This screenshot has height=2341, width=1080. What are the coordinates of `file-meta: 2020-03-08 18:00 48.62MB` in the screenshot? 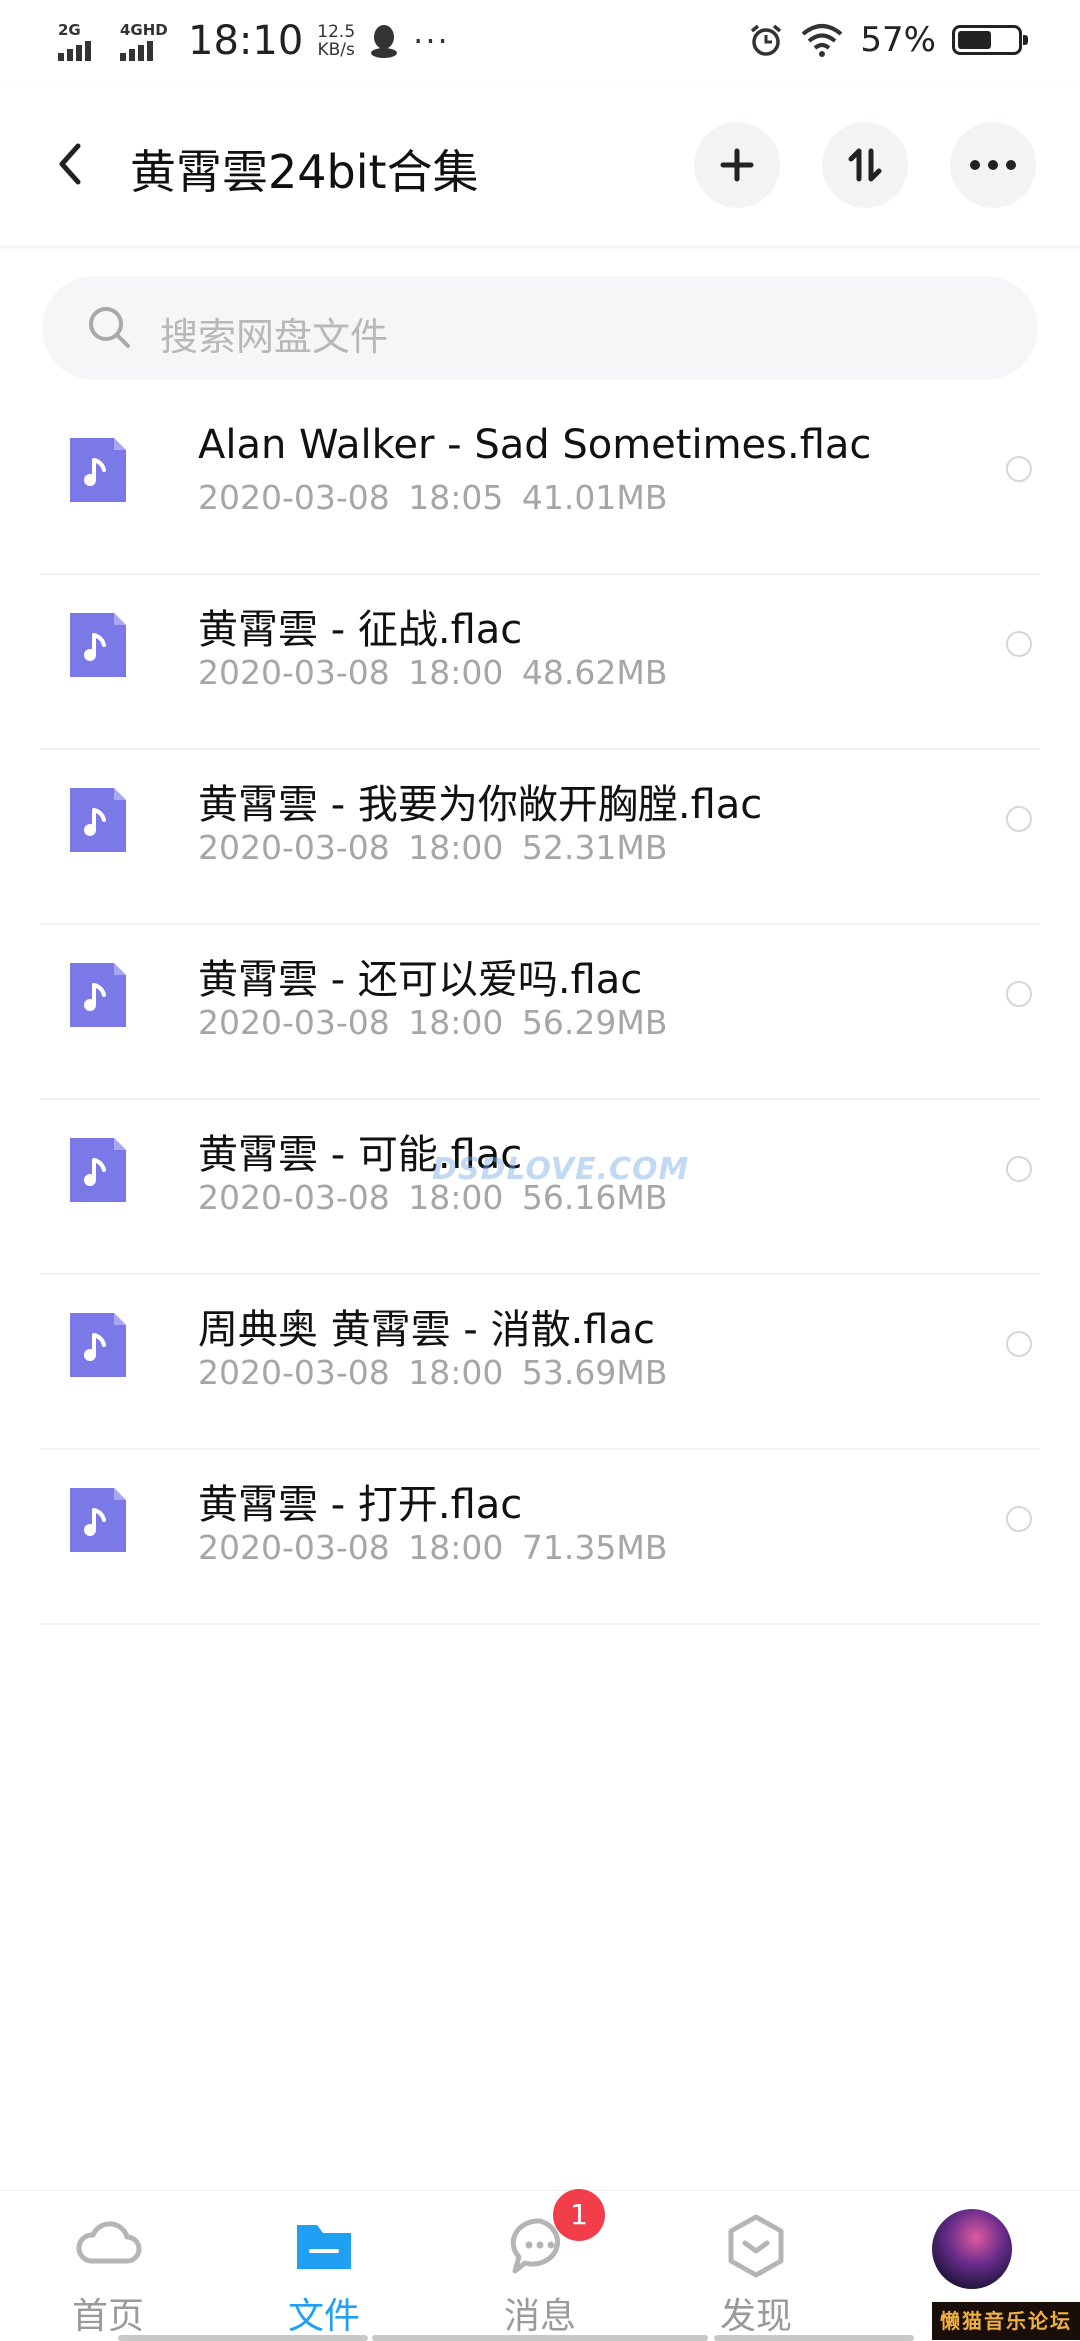 It's located at (432, 672).